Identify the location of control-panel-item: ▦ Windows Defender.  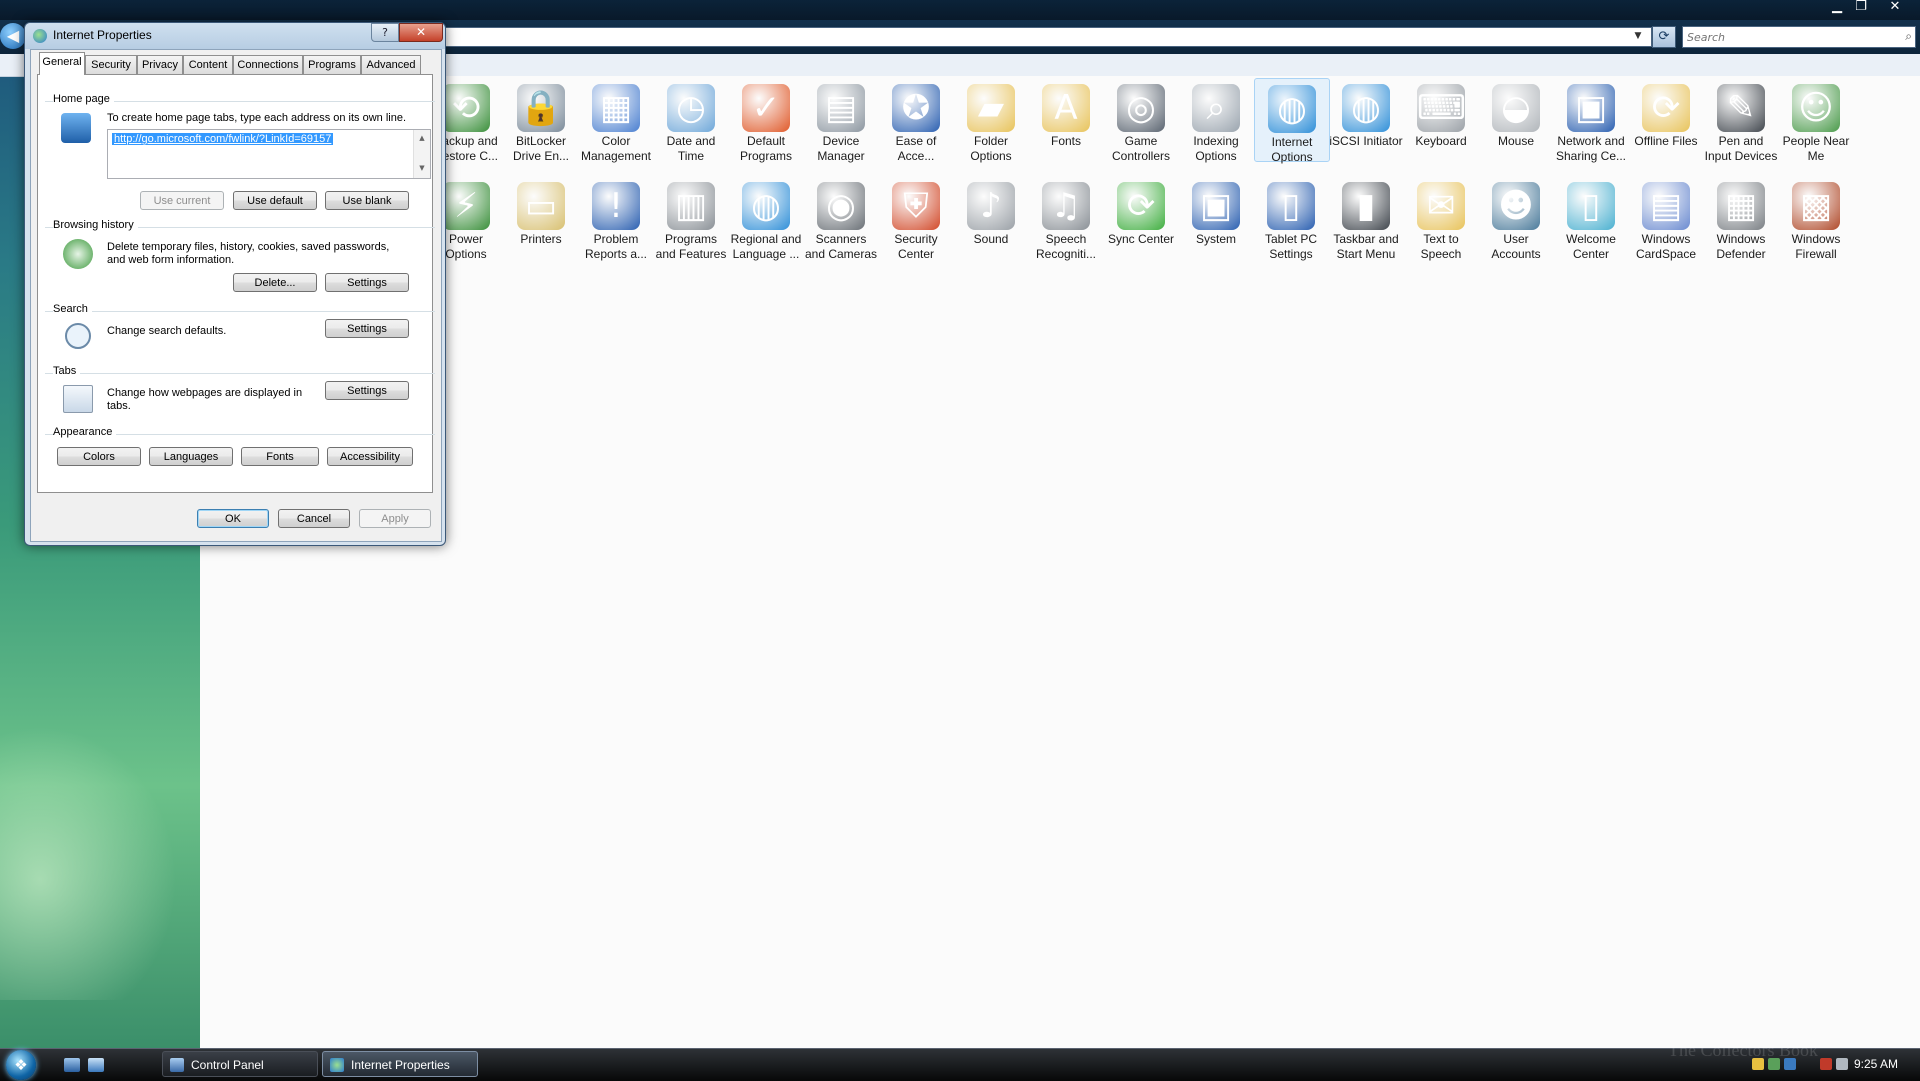
(1741, 218).